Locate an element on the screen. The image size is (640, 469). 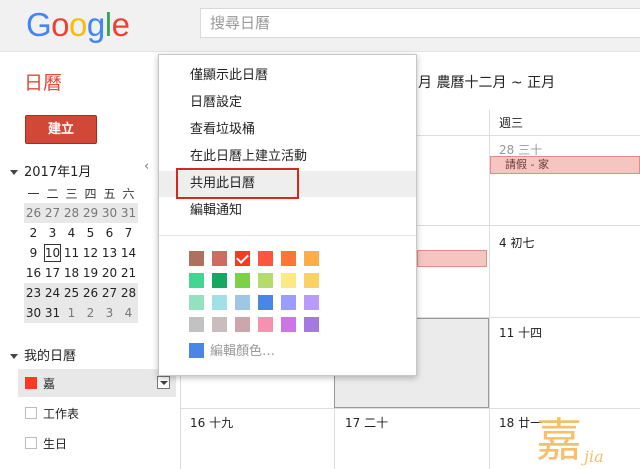
calendar-item-birthdays: 生日 is located at coordinates (97, 443).